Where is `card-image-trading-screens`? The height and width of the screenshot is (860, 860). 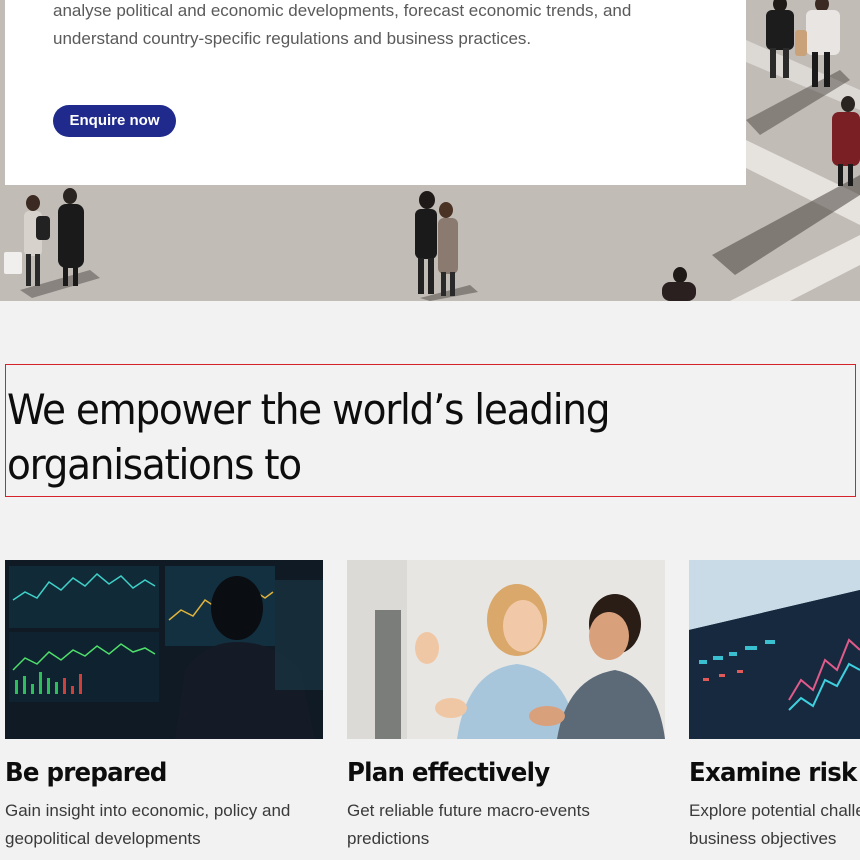
card-image-trading-screens is located at coordinates (164, 649).